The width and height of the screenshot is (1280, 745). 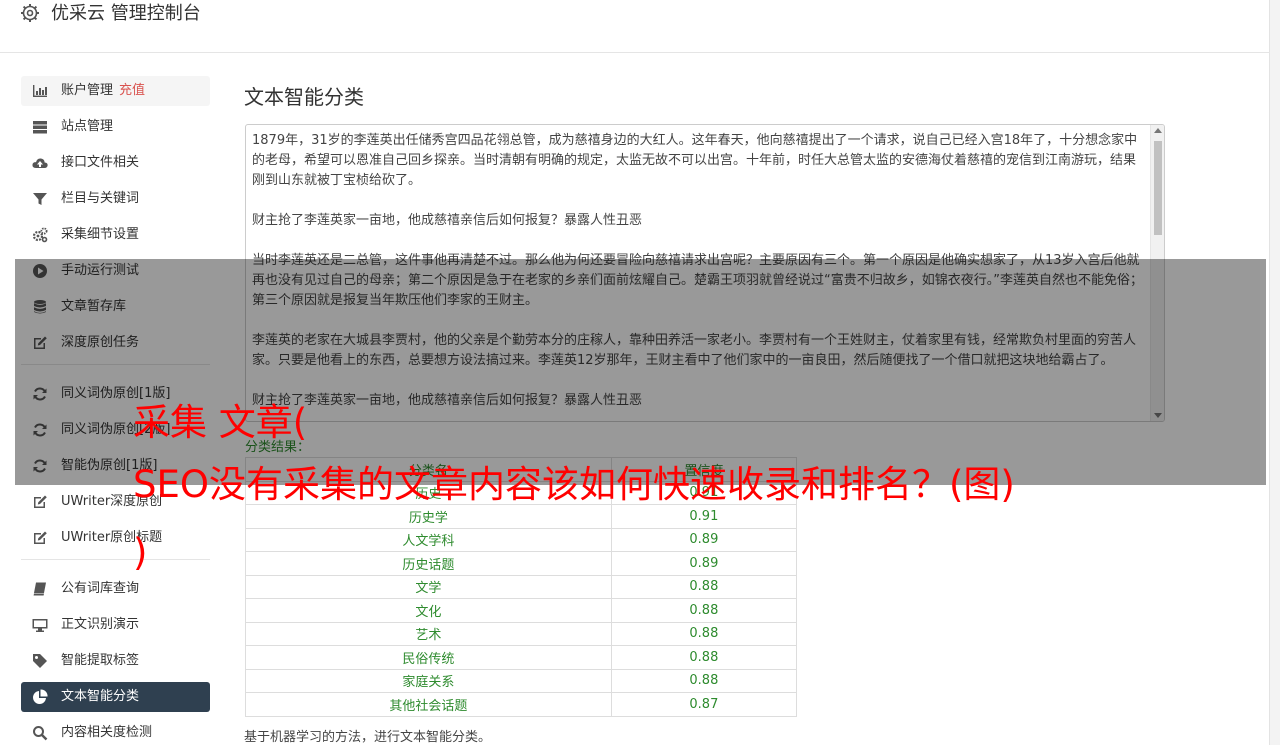 What do you see at coordinates (1158, 130) in the screenshot?
I see `scroll-up-arrow-icon` at bounding box center [1158, 130].